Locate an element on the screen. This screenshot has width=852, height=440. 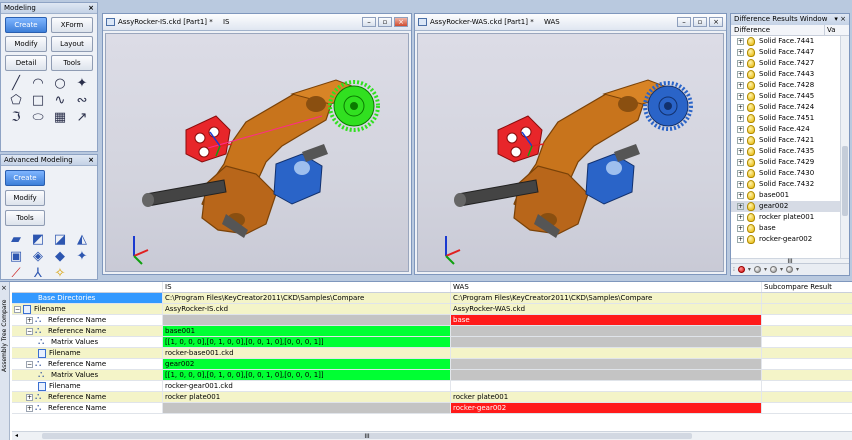
compare-was-cell: AssyRocker-WAS.ckd is located at coordinates (605, 309).